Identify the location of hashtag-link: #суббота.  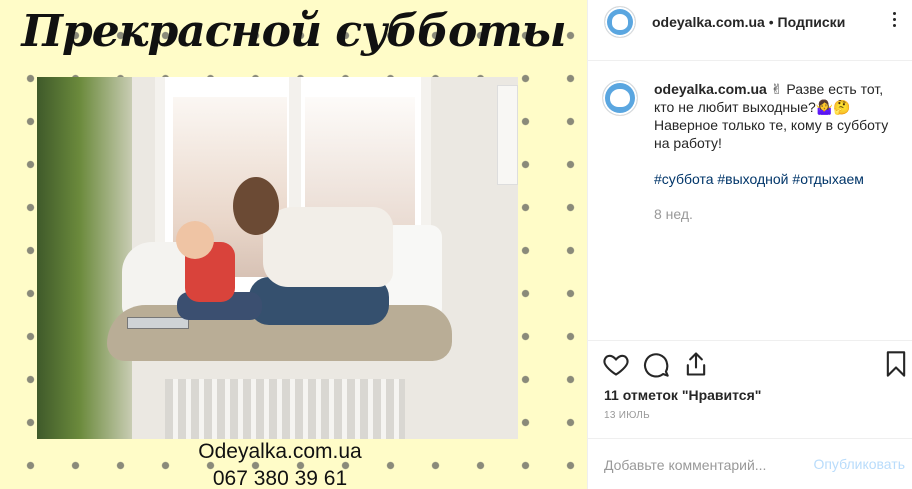
(684, 179).